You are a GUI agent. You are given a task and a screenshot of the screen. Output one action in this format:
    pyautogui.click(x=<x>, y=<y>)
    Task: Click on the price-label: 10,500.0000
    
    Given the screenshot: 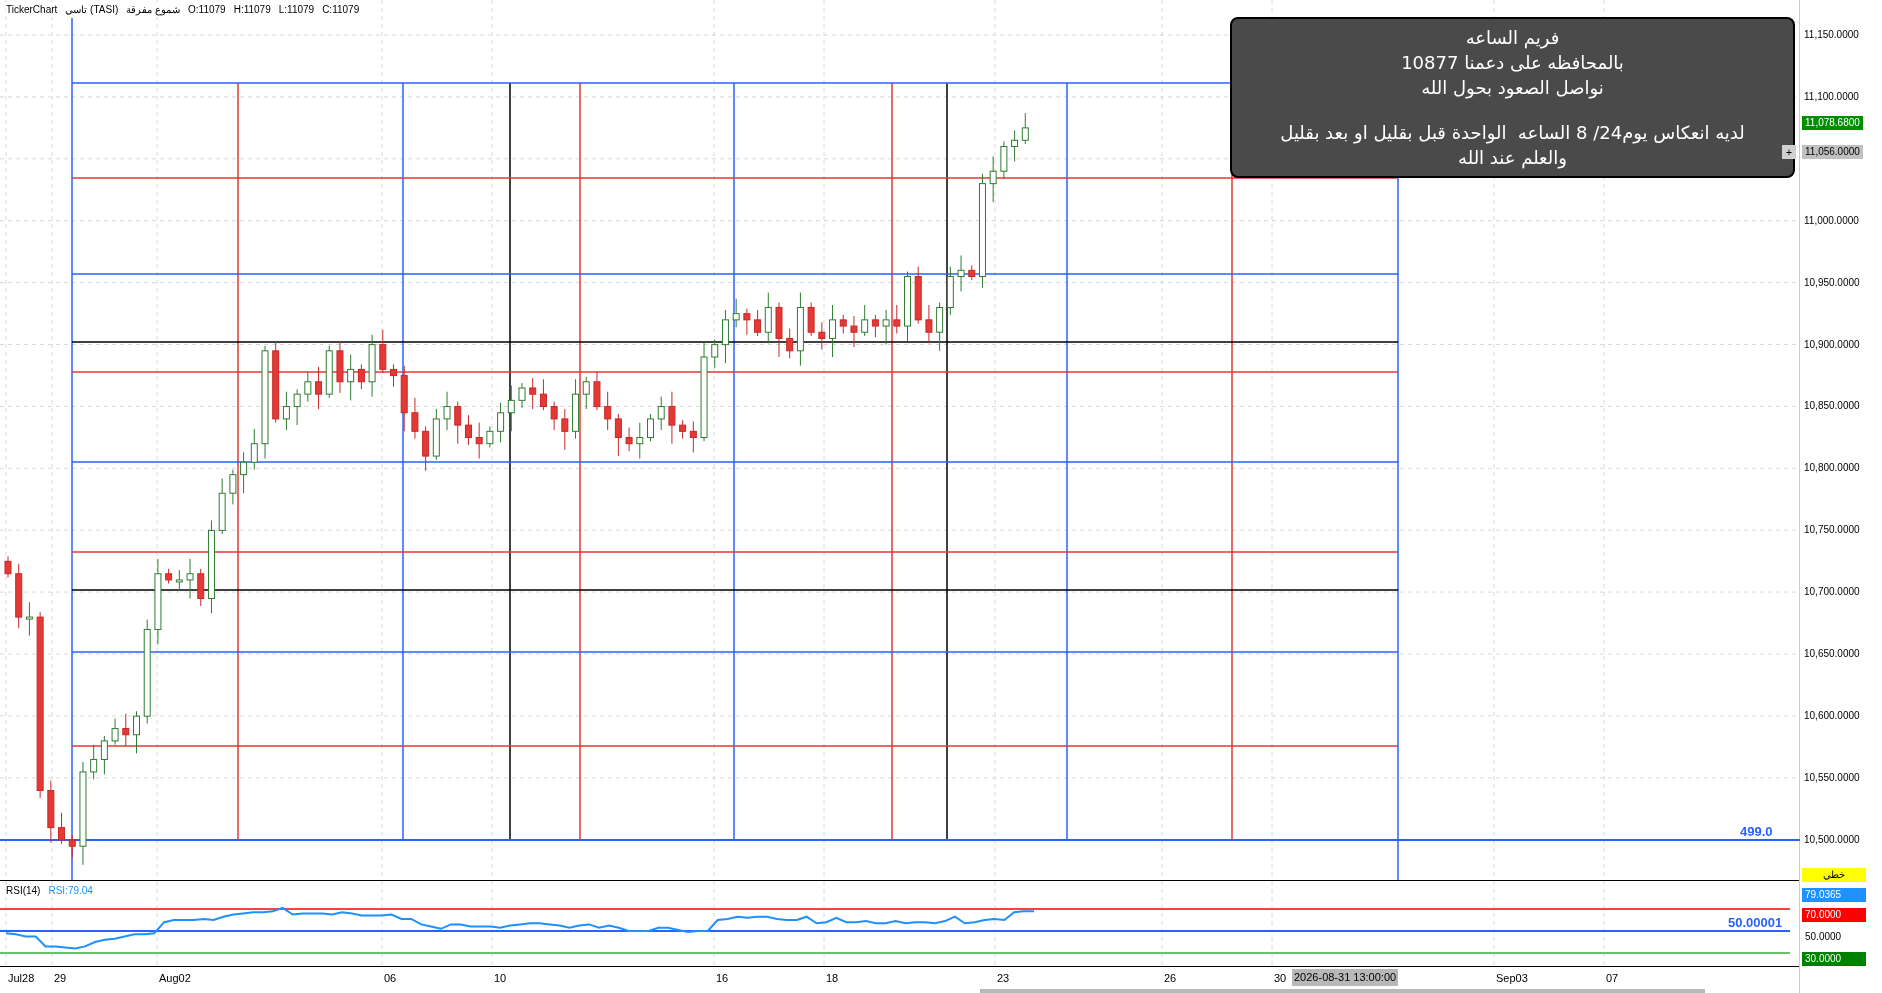 What is the action you would take?
    pyautogui.click(x=1832, y=839)
    